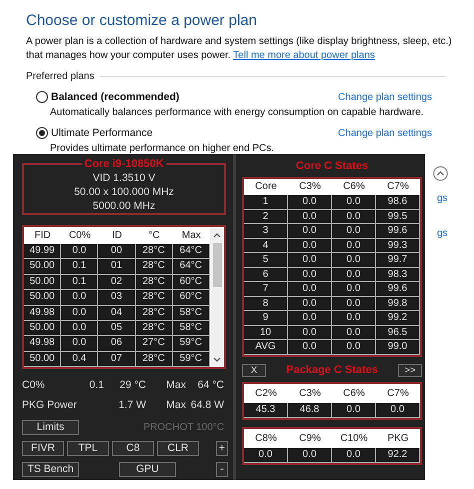 This screenshot has width=474, height=489. I want to click on table-cell: 50.00, so click(43, 328).